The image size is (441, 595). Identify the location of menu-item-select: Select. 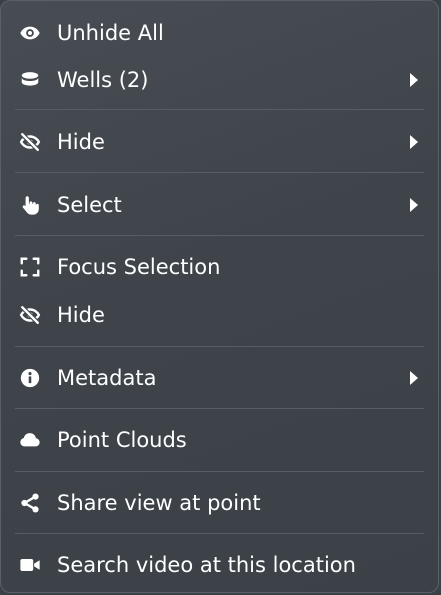
(219, 205).